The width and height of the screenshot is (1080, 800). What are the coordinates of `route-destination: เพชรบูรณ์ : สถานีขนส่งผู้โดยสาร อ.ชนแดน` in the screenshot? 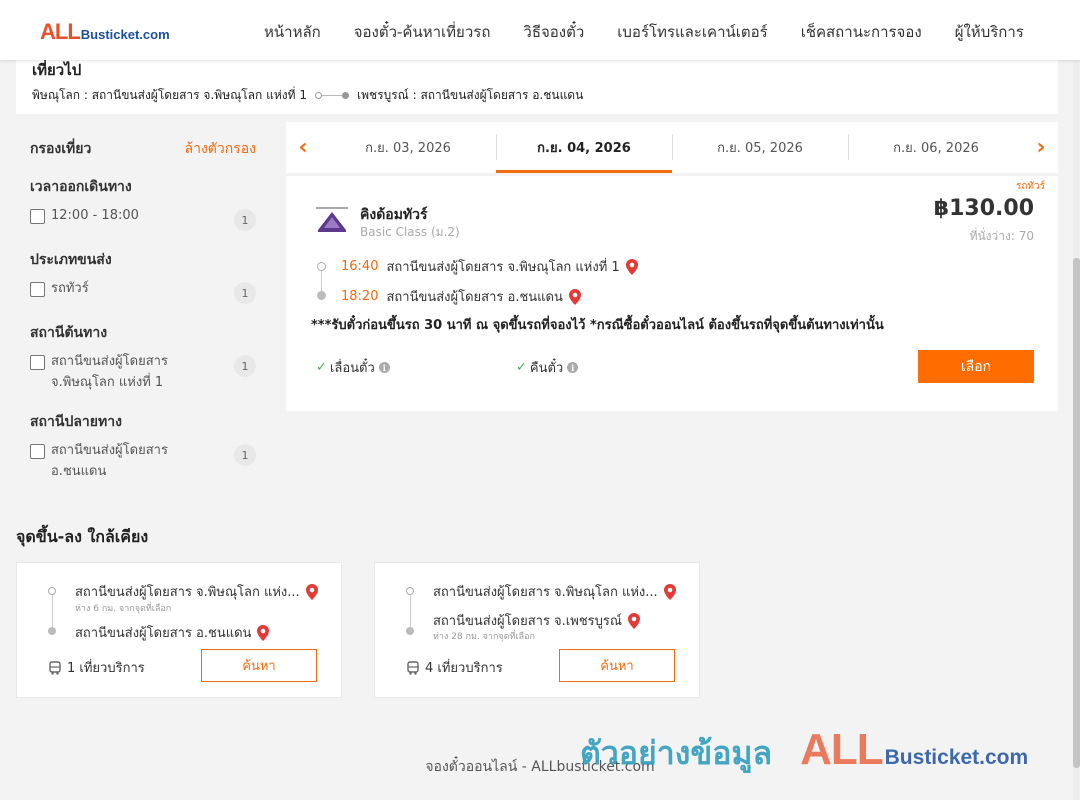 It's located at (470, 95).